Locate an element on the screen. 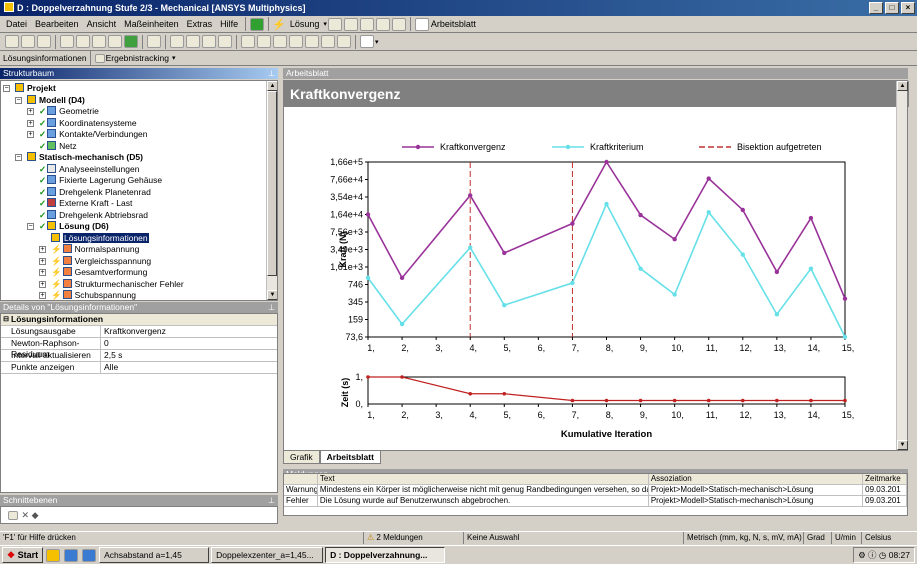 This screenshot has width=917, height=564. details-value: 0 is located at coordinates (105, 343).